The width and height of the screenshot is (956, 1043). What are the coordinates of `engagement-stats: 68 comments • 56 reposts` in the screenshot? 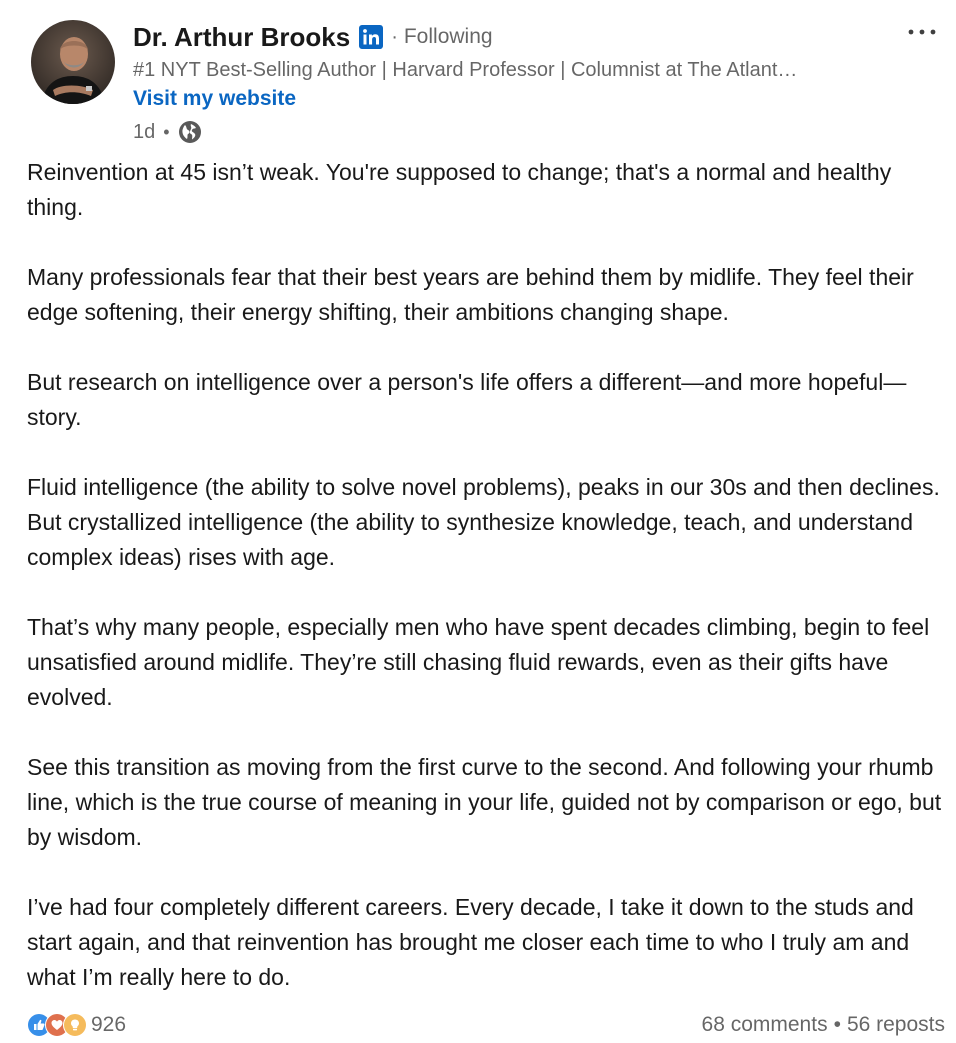 It's located at (823, 1025).